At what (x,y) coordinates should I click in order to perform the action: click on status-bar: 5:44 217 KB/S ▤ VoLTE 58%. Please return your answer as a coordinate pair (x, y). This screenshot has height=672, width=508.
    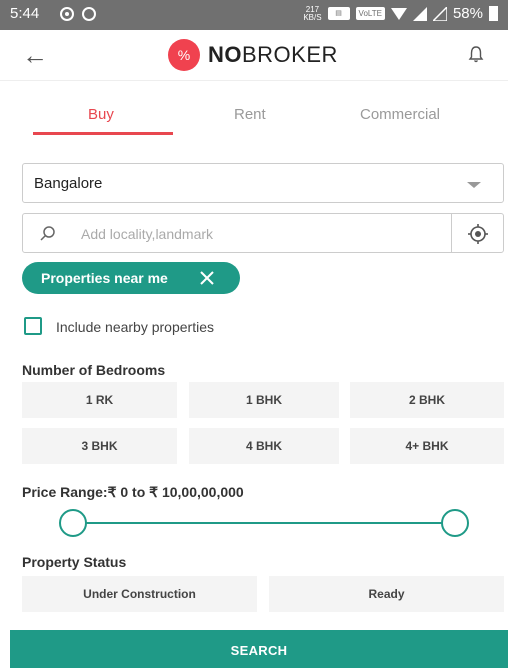
    Looking at the image, I should click on (254, 15).